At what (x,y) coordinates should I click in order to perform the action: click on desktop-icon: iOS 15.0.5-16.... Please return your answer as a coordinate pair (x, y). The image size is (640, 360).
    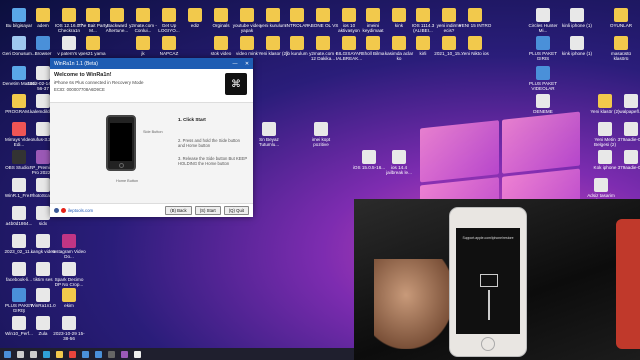
    Looking at the image, I should click on (369, 160).